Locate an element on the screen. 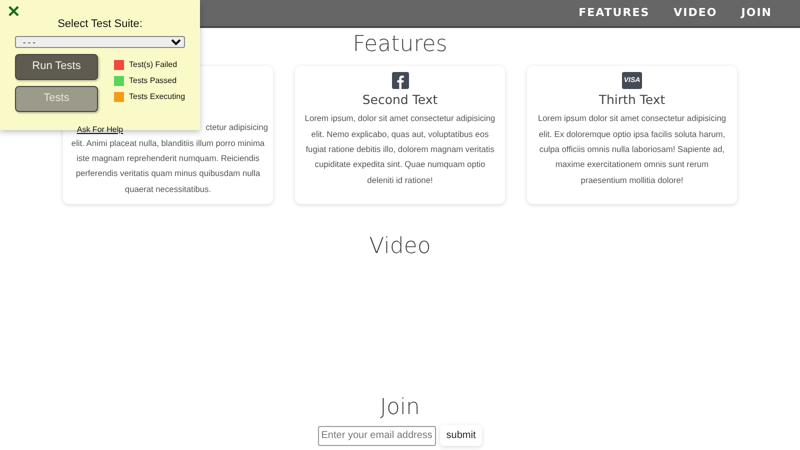 Image resolution: width=800 pixels, height=450 pixels. test-button: Run Tests is located at coordinates (56, 67).